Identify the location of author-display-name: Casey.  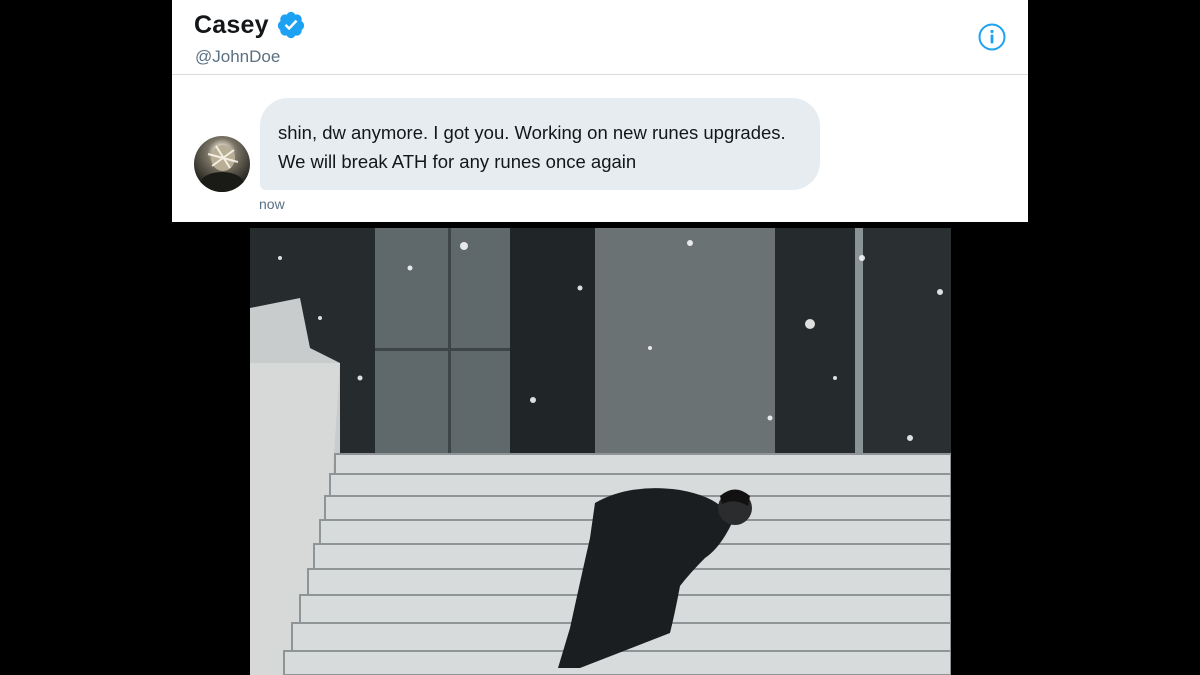
(231, 25).